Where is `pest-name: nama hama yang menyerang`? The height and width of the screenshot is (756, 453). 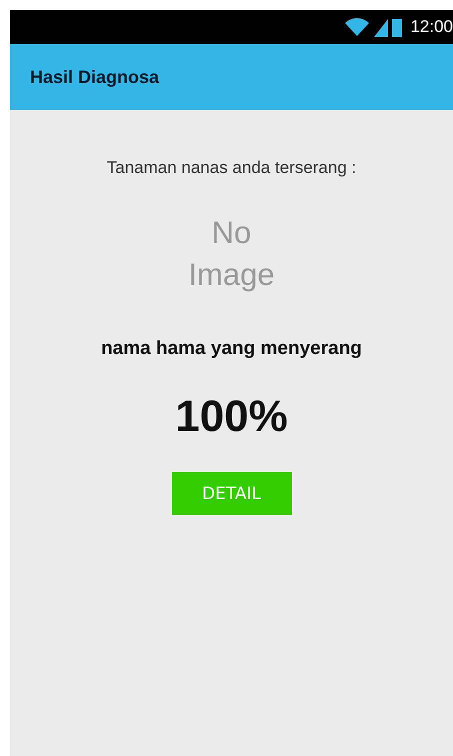 pest-name: nama hama yang menyerang is located at coordinates (231, 349).